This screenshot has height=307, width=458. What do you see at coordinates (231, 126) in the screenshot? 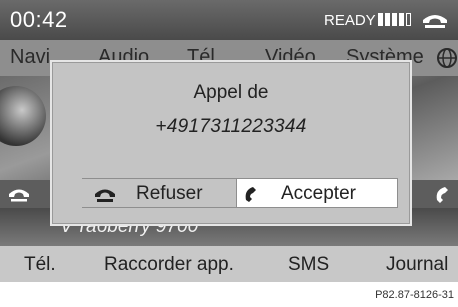
I see `caller-number: +4917311223344` at bounding box center [231, 126].